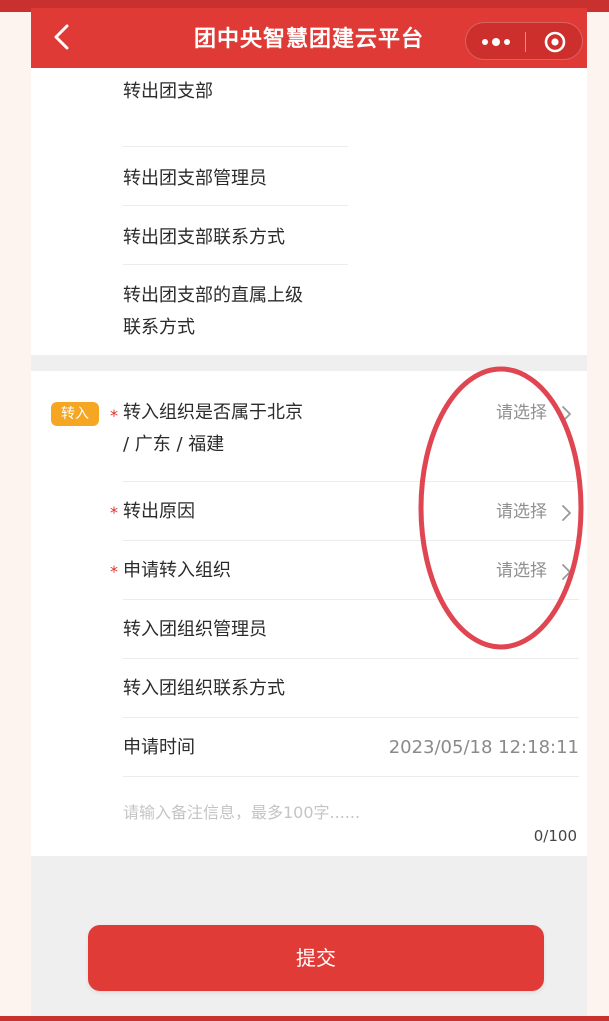 Image resolution: width=609 pixels, height=1021 pixels. I want to click on region-question-label-line2: / 广东 / 福建, so click(174, 444).